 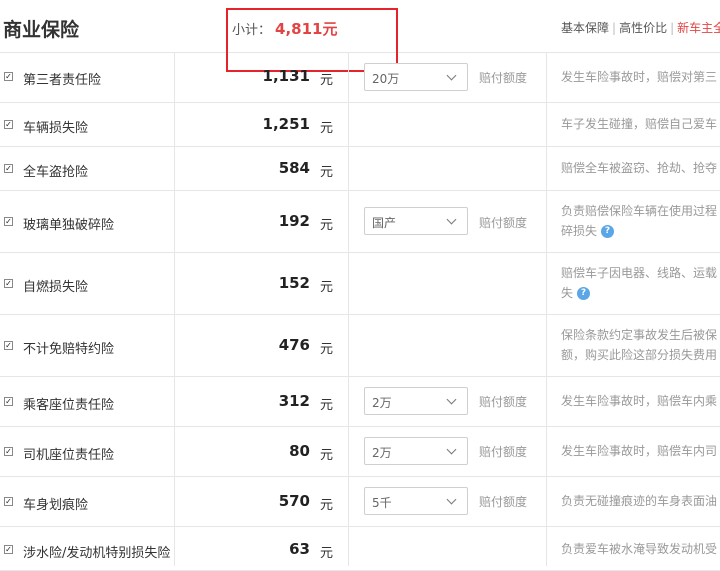 I want to click on coverage-description: 保险条款约定事故发生后被保 额，购买此险这部分损失费用, so click(x=639, y=345).